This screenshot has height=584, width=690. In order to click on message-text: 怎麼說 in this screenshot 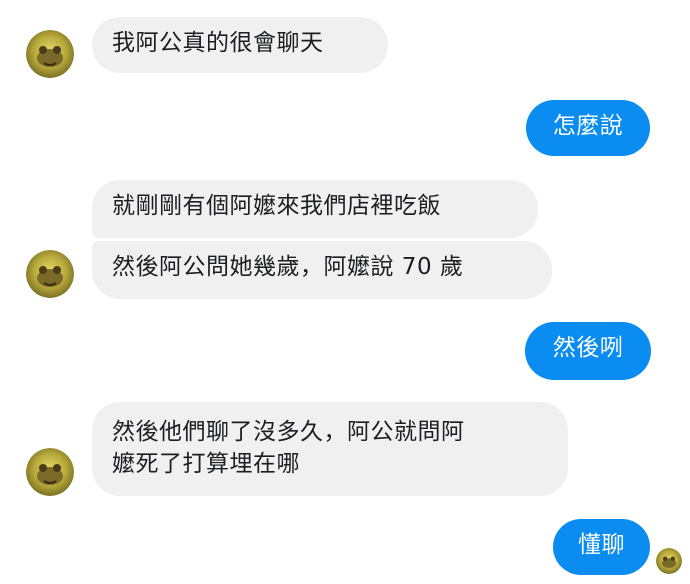, I will do `click(588, 126)`.